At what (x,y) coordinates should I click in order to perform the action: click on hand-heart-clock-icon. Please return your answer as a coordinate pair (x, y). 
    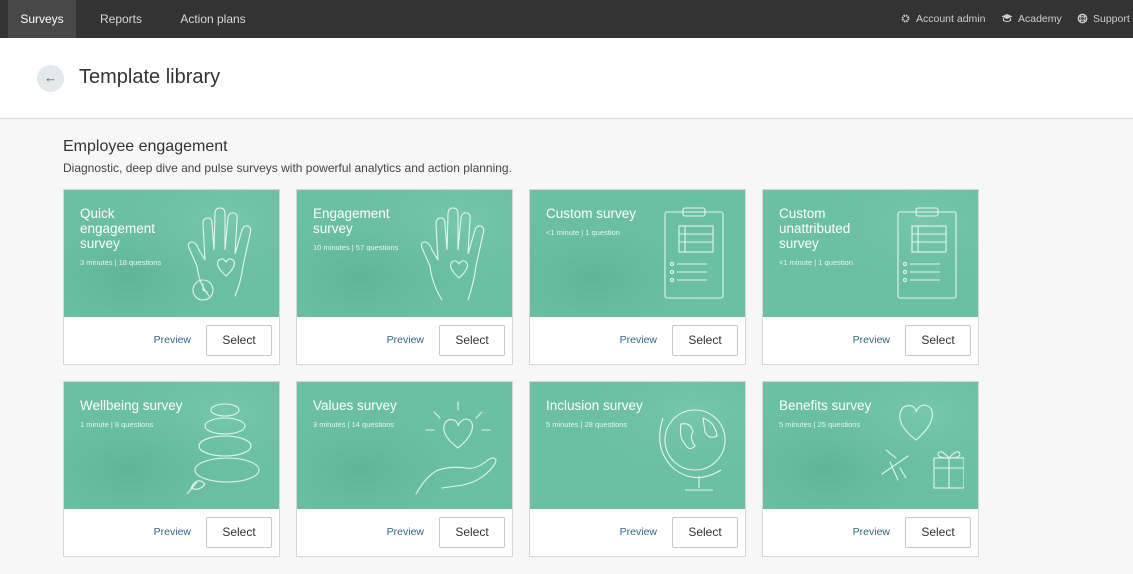
    Looking at the image, I should click on (219, 254).